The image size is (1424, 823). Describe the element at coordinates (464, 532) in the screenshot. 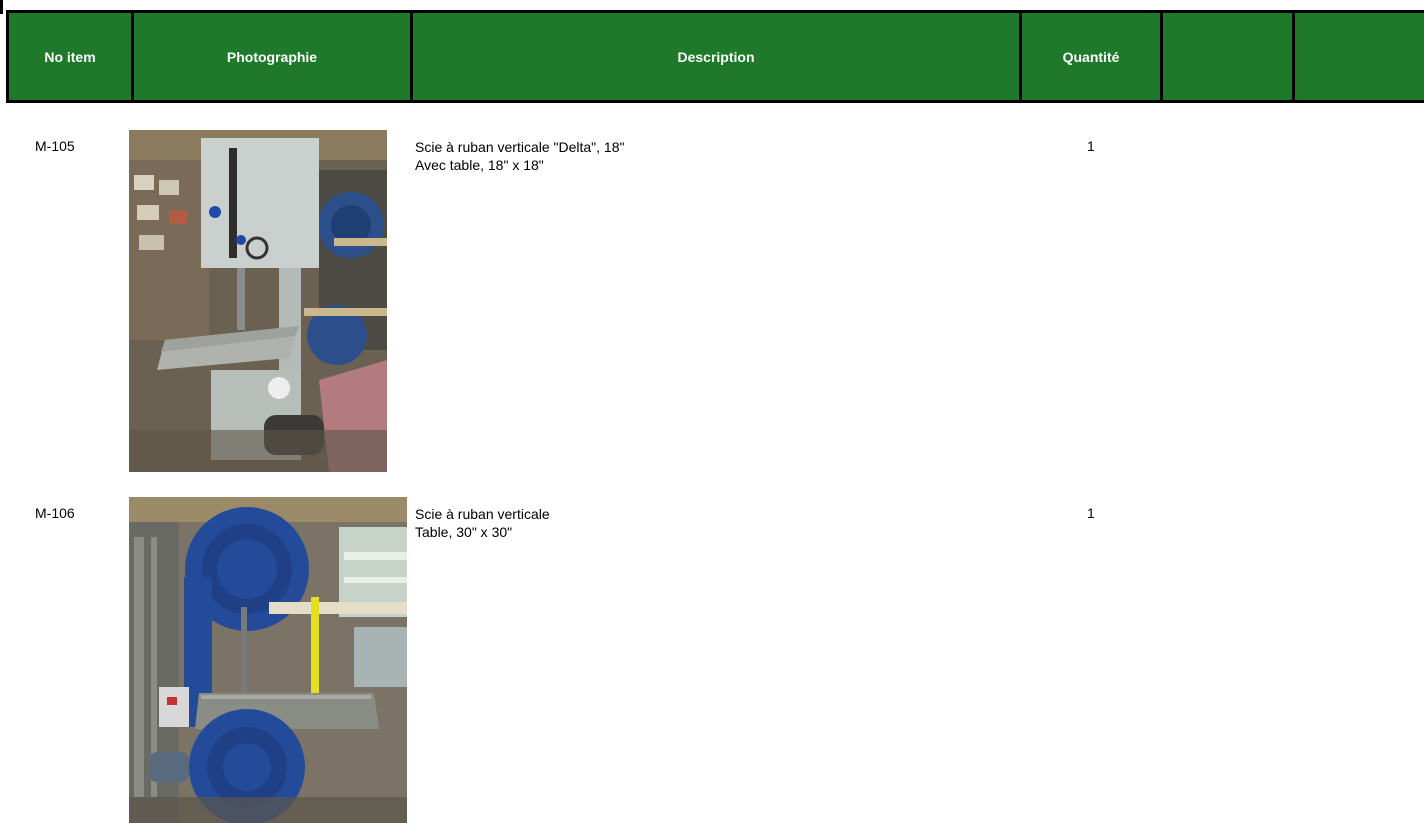

I see `description-line-2: Table, 30" x 30"` at that location.